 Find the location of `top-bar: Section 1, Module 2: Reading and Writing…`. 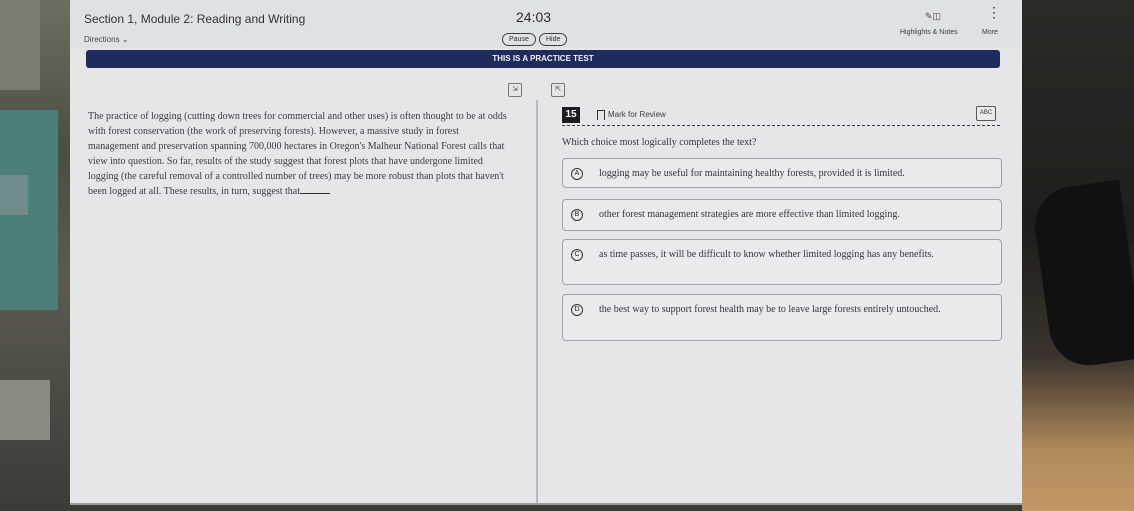

top-bar: Section 1, Module 2: Reading and Writing… is located at coordinates (546, 24).